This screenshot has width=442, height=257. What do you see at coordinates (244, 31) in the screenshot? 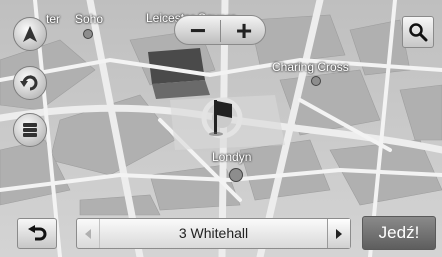
I see `zoom-in-button: +` at bounding box center [244, 31].